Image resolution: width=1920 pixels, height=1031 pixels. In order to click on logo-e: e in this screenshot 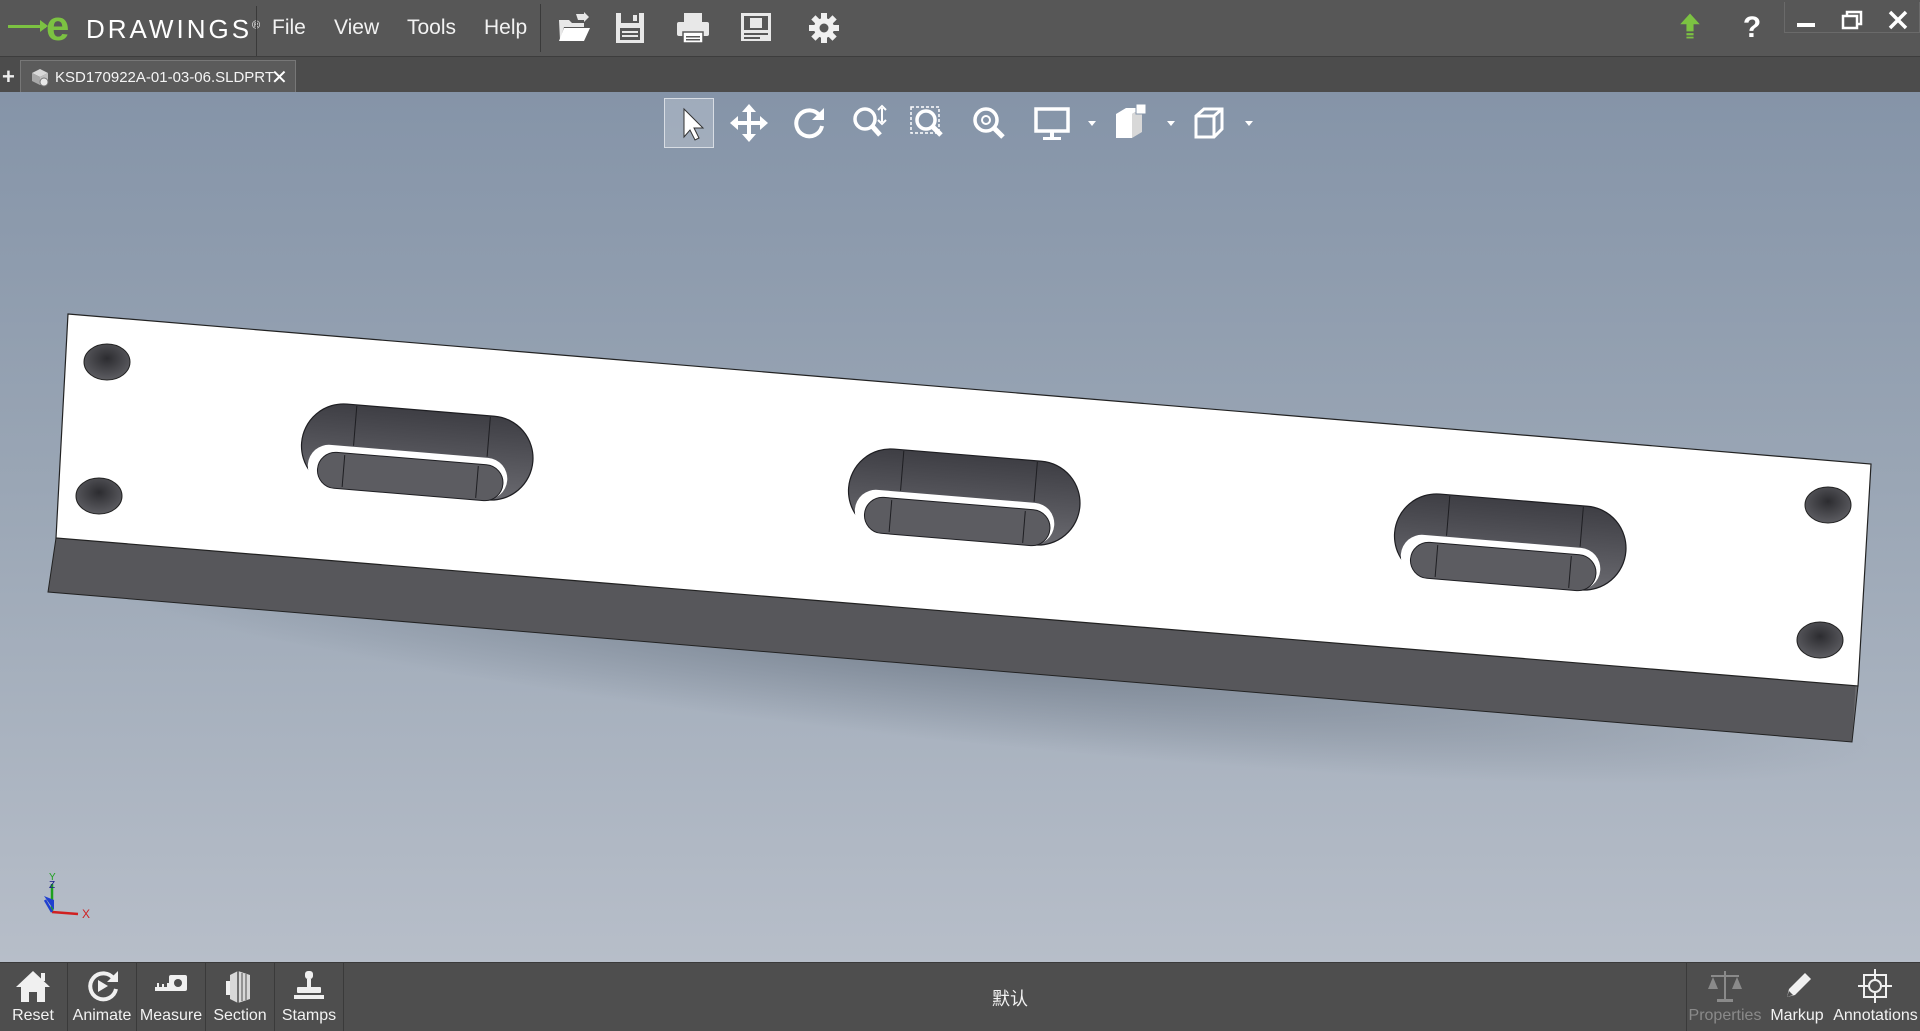, I will do `click(58, 25)`.